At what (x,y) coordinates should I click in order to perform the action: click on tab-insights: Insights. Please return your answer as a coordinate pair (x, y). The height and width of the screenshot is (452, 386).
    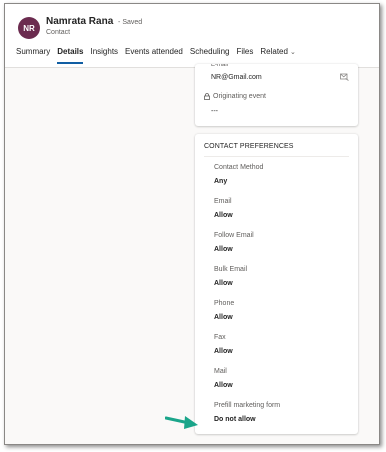
    Looking at the image, I should click on (104, 55).